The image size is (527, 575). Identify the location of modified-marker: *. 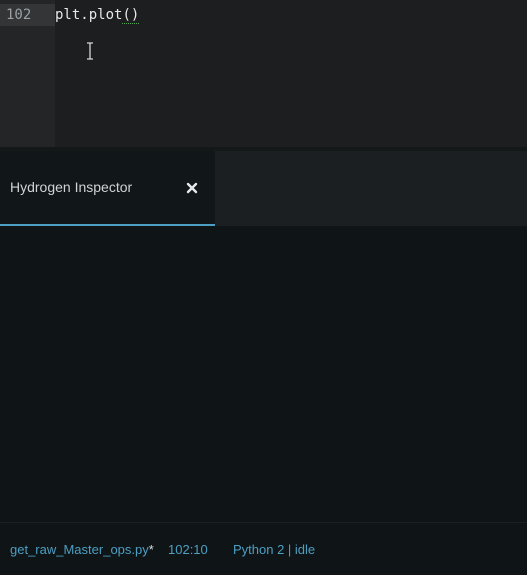
(151, 549).